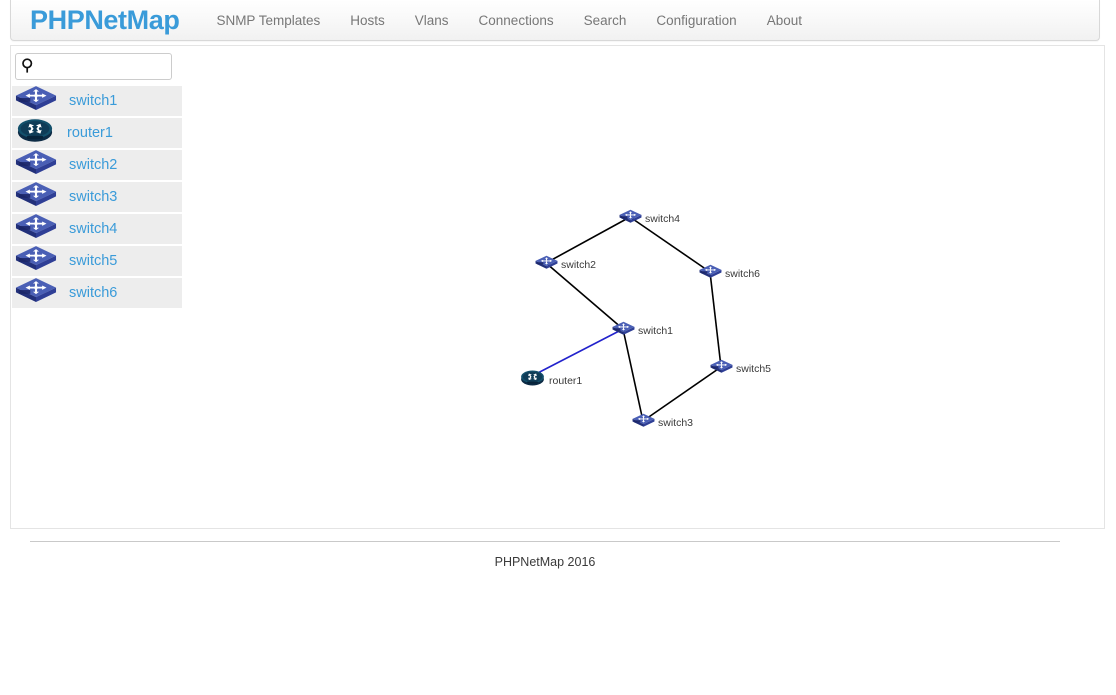  Describe the element at coordinates (90, 133) in the screenshot. I see `sidebar-item-label: router1` at that location.